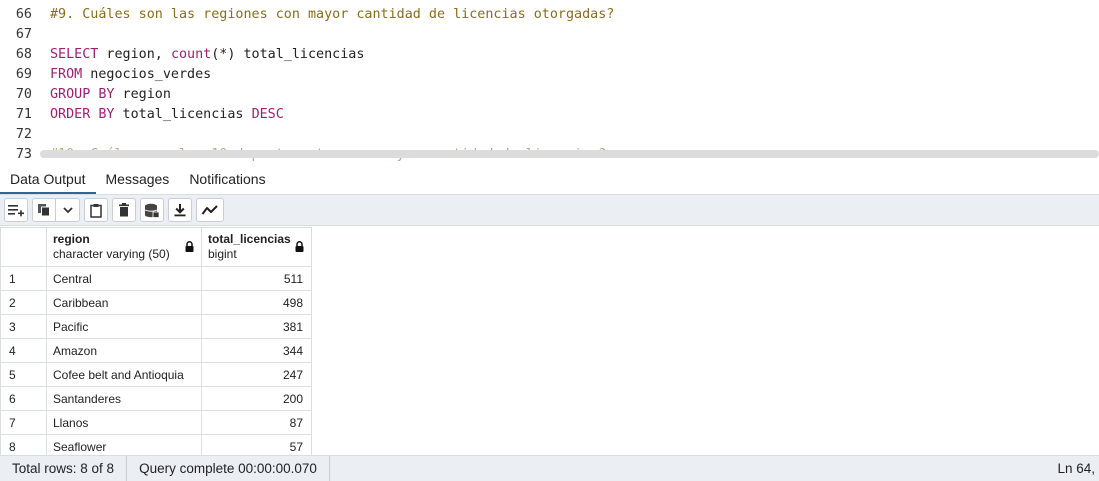 The height and width of the screenshot is (481, 1099). What do you see at coordinates (23, 422) in the screenshot?
I see `row-number: 7` at bounding box center [23, 422].